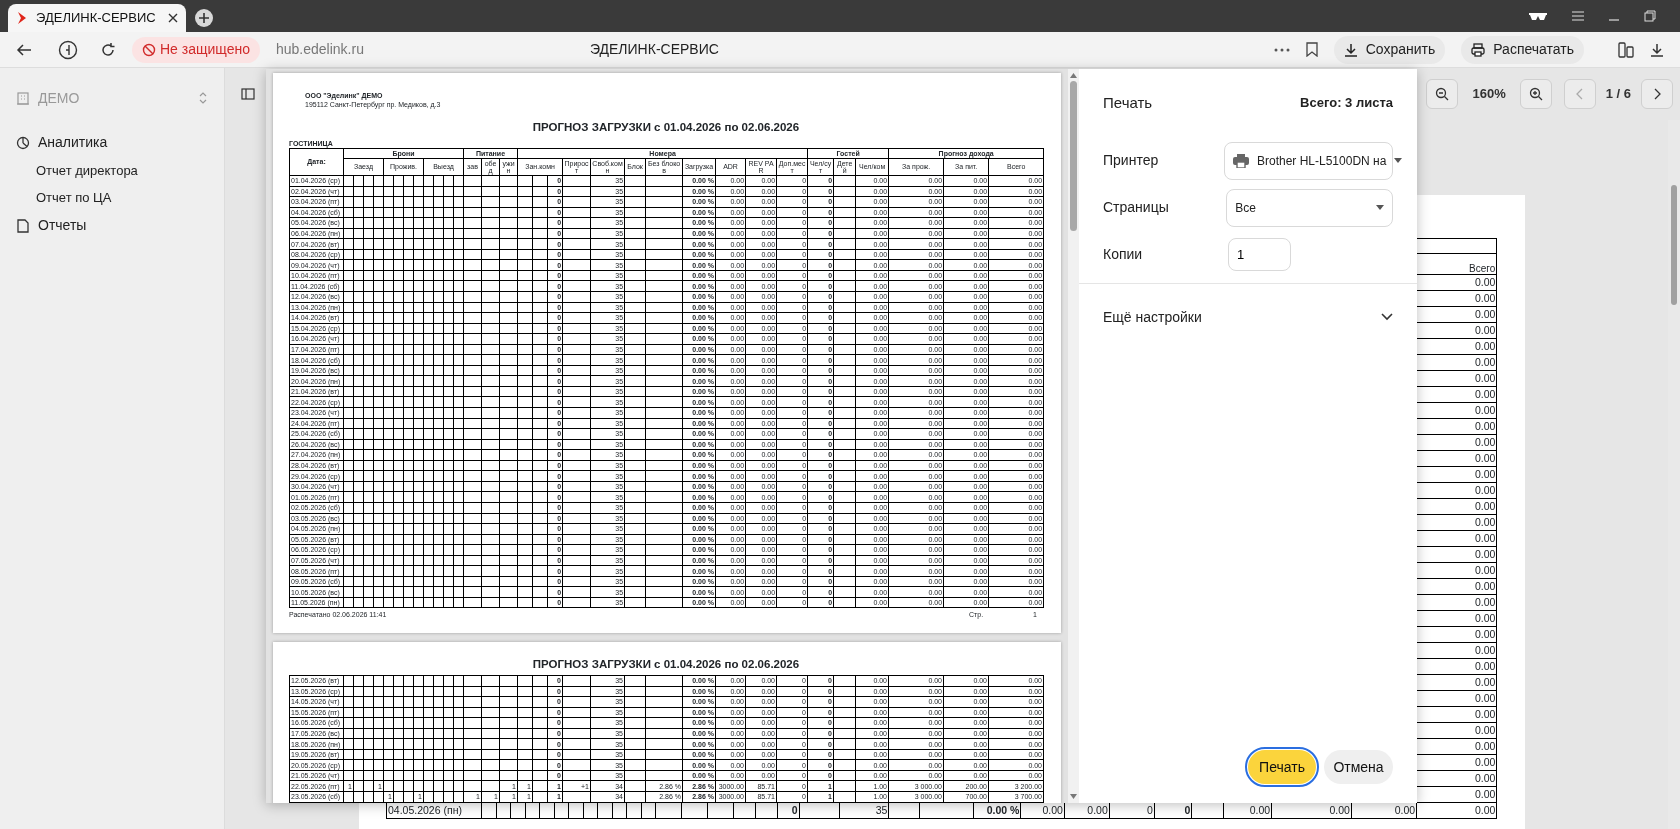  What do you see at coordinates (1281, 49) in the screenshot?
I see `more-icon` at bounding box center [1281, 49].